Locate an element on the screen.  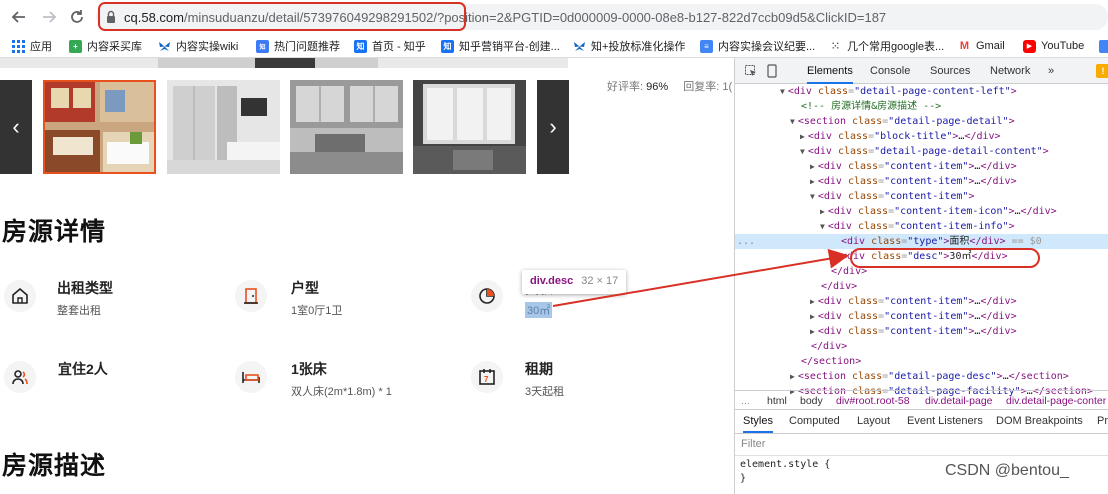
breadcrumb-item: div.detail-page-conter is located at coordinates (1056, 401).